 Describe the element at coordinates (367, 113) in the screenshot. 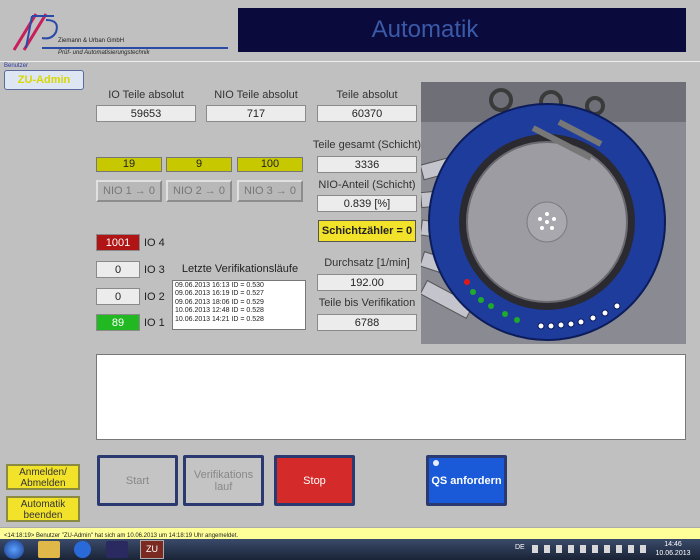

I see `total-parts-value: 60370` at that location.